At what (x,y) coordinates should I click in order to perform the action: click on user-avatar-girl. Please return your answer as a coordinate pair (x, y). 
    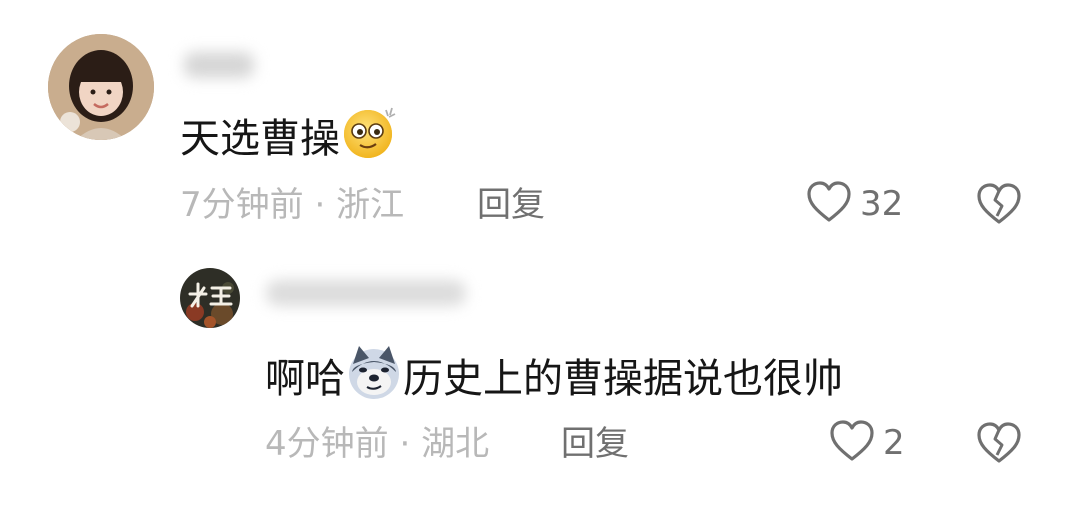
    Looking at the image, I should click on (101, 87).